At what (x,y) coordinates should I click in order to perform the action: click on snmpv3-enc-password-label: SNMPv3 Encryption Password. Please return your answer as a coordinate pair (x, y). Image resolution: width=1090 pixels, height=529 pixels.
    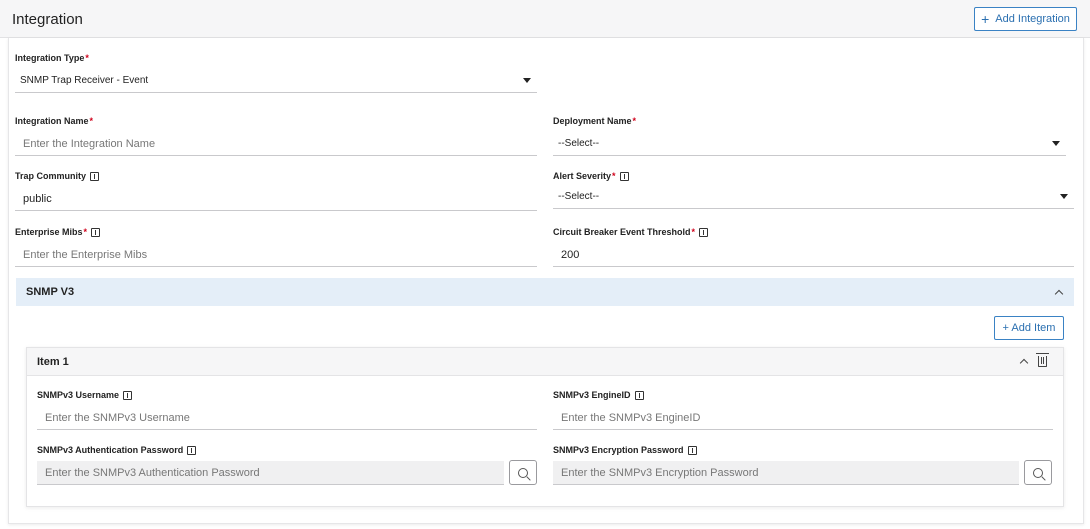
    Looking at the image, I should click on (625, 450).